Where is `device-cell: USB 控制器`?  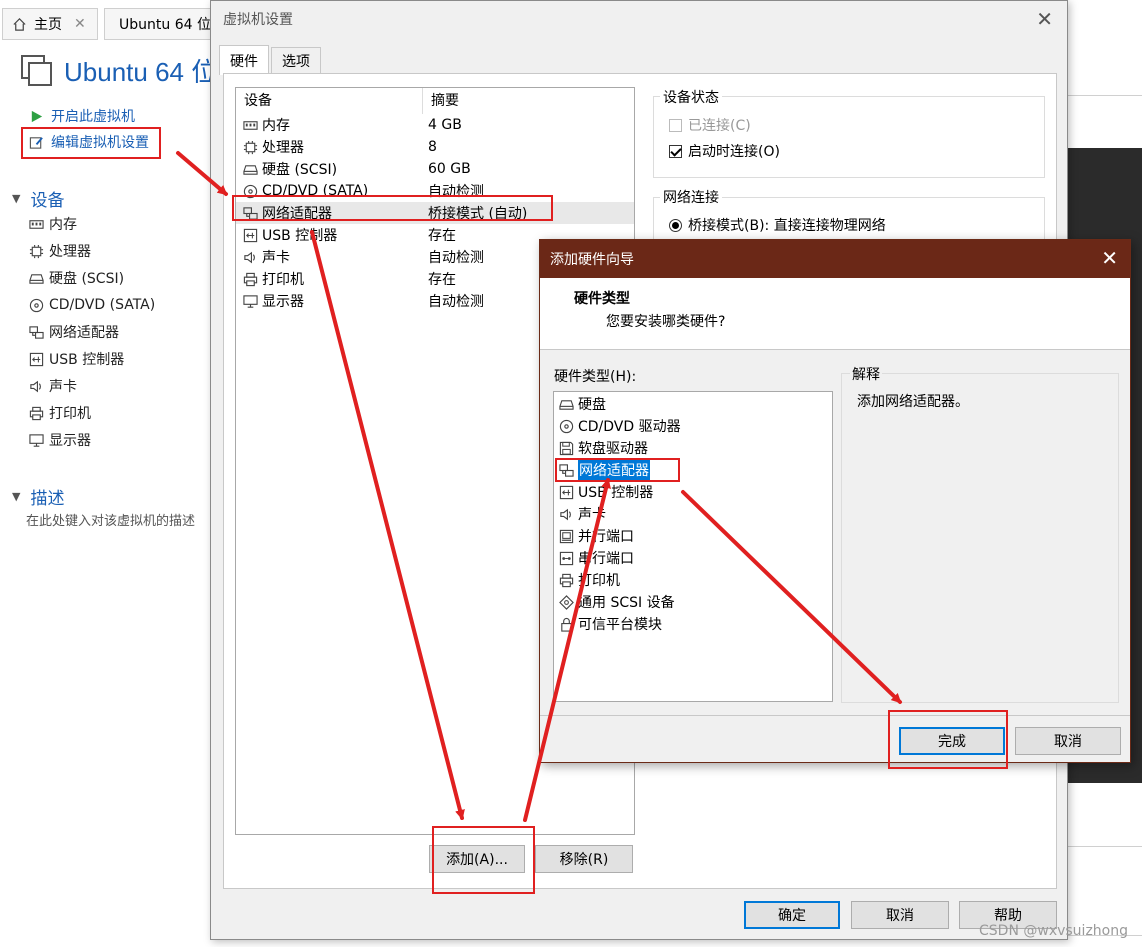
device-cell: USB 控制器 is located at coordinates (328, 235).